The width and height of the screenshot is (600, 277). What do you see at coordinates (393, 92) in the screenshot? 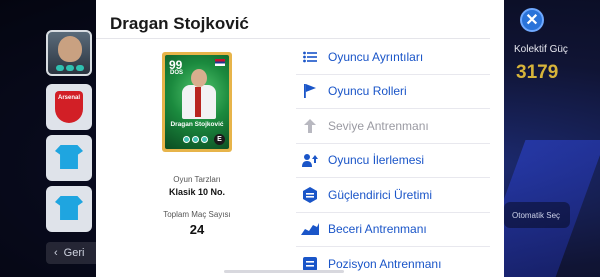
I see `menu-item-player-roles: Oyuncu Rolleri` at bounding box center [393, 92].